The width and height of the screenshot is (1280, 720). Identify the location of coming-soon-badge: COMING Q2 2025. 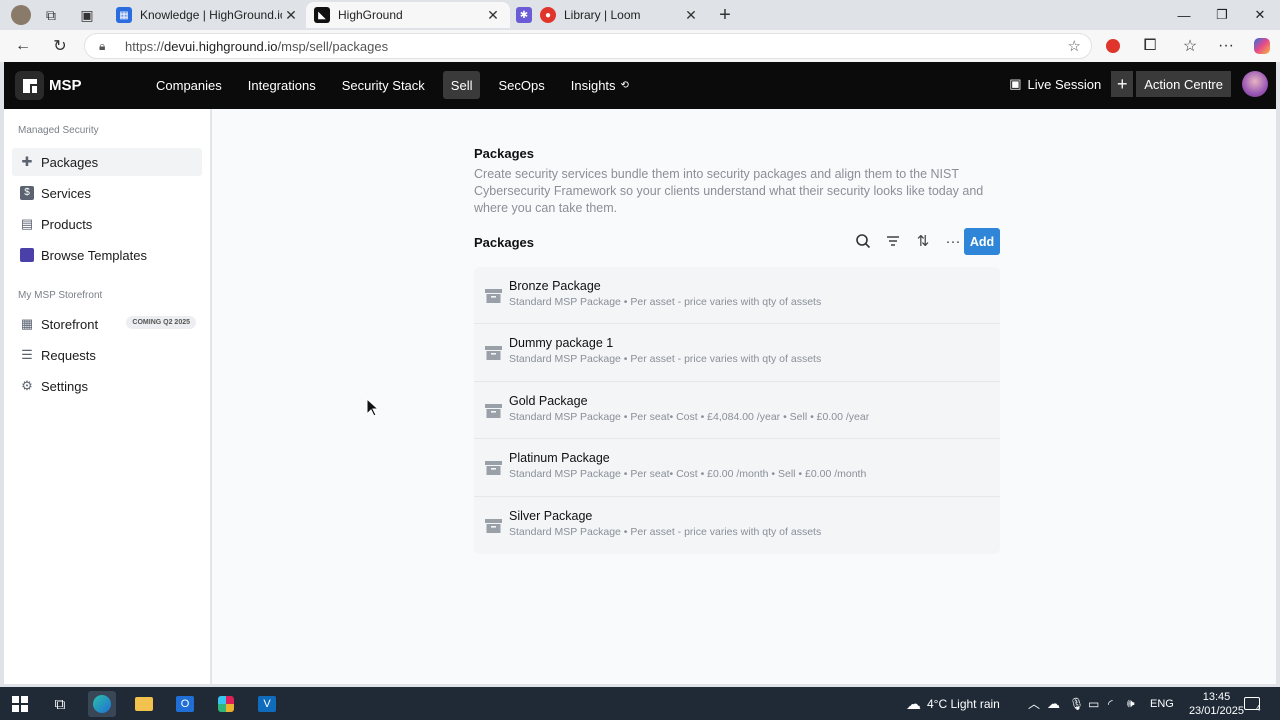
(161, 322).